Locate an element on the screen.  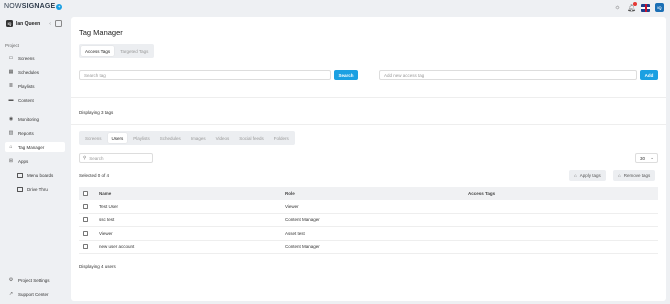
sidebar-item-tag-manager: ⌂ Tag Manager is located at coordinates (35, 147).